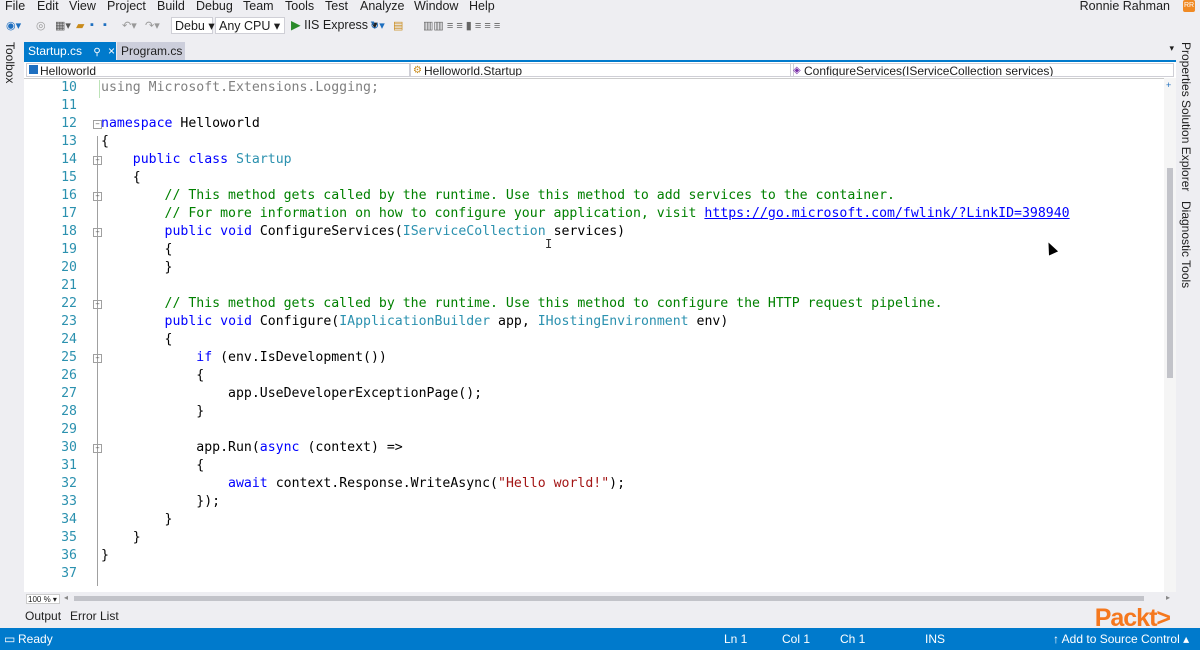 The width and height of the screenshot is (1200, 650). I want to click on diagnostic-tools-tab: Diagnostic Tools, so click(1186, 244).